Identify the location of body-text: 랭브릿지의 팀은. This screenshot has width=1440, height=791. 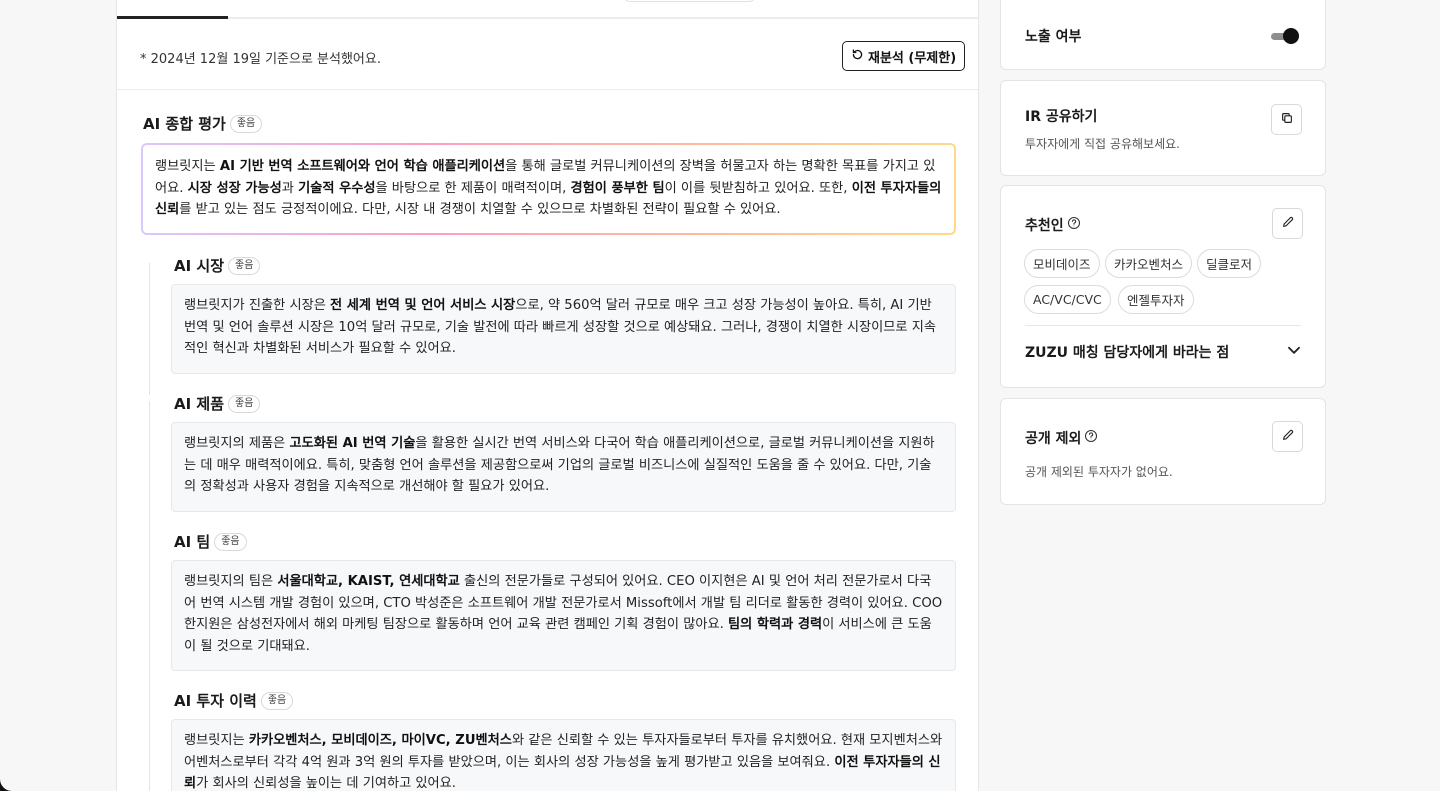
(231, 581).